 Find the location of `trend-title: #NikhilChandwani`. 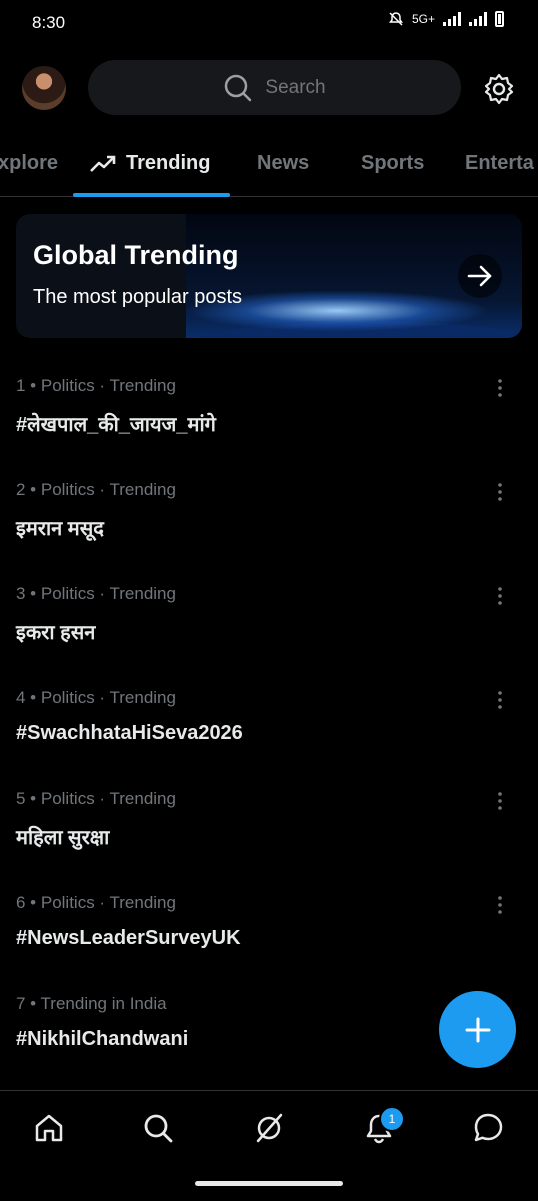

trend-title: #NikhilChandwani is located at coordinates (102, 1039).